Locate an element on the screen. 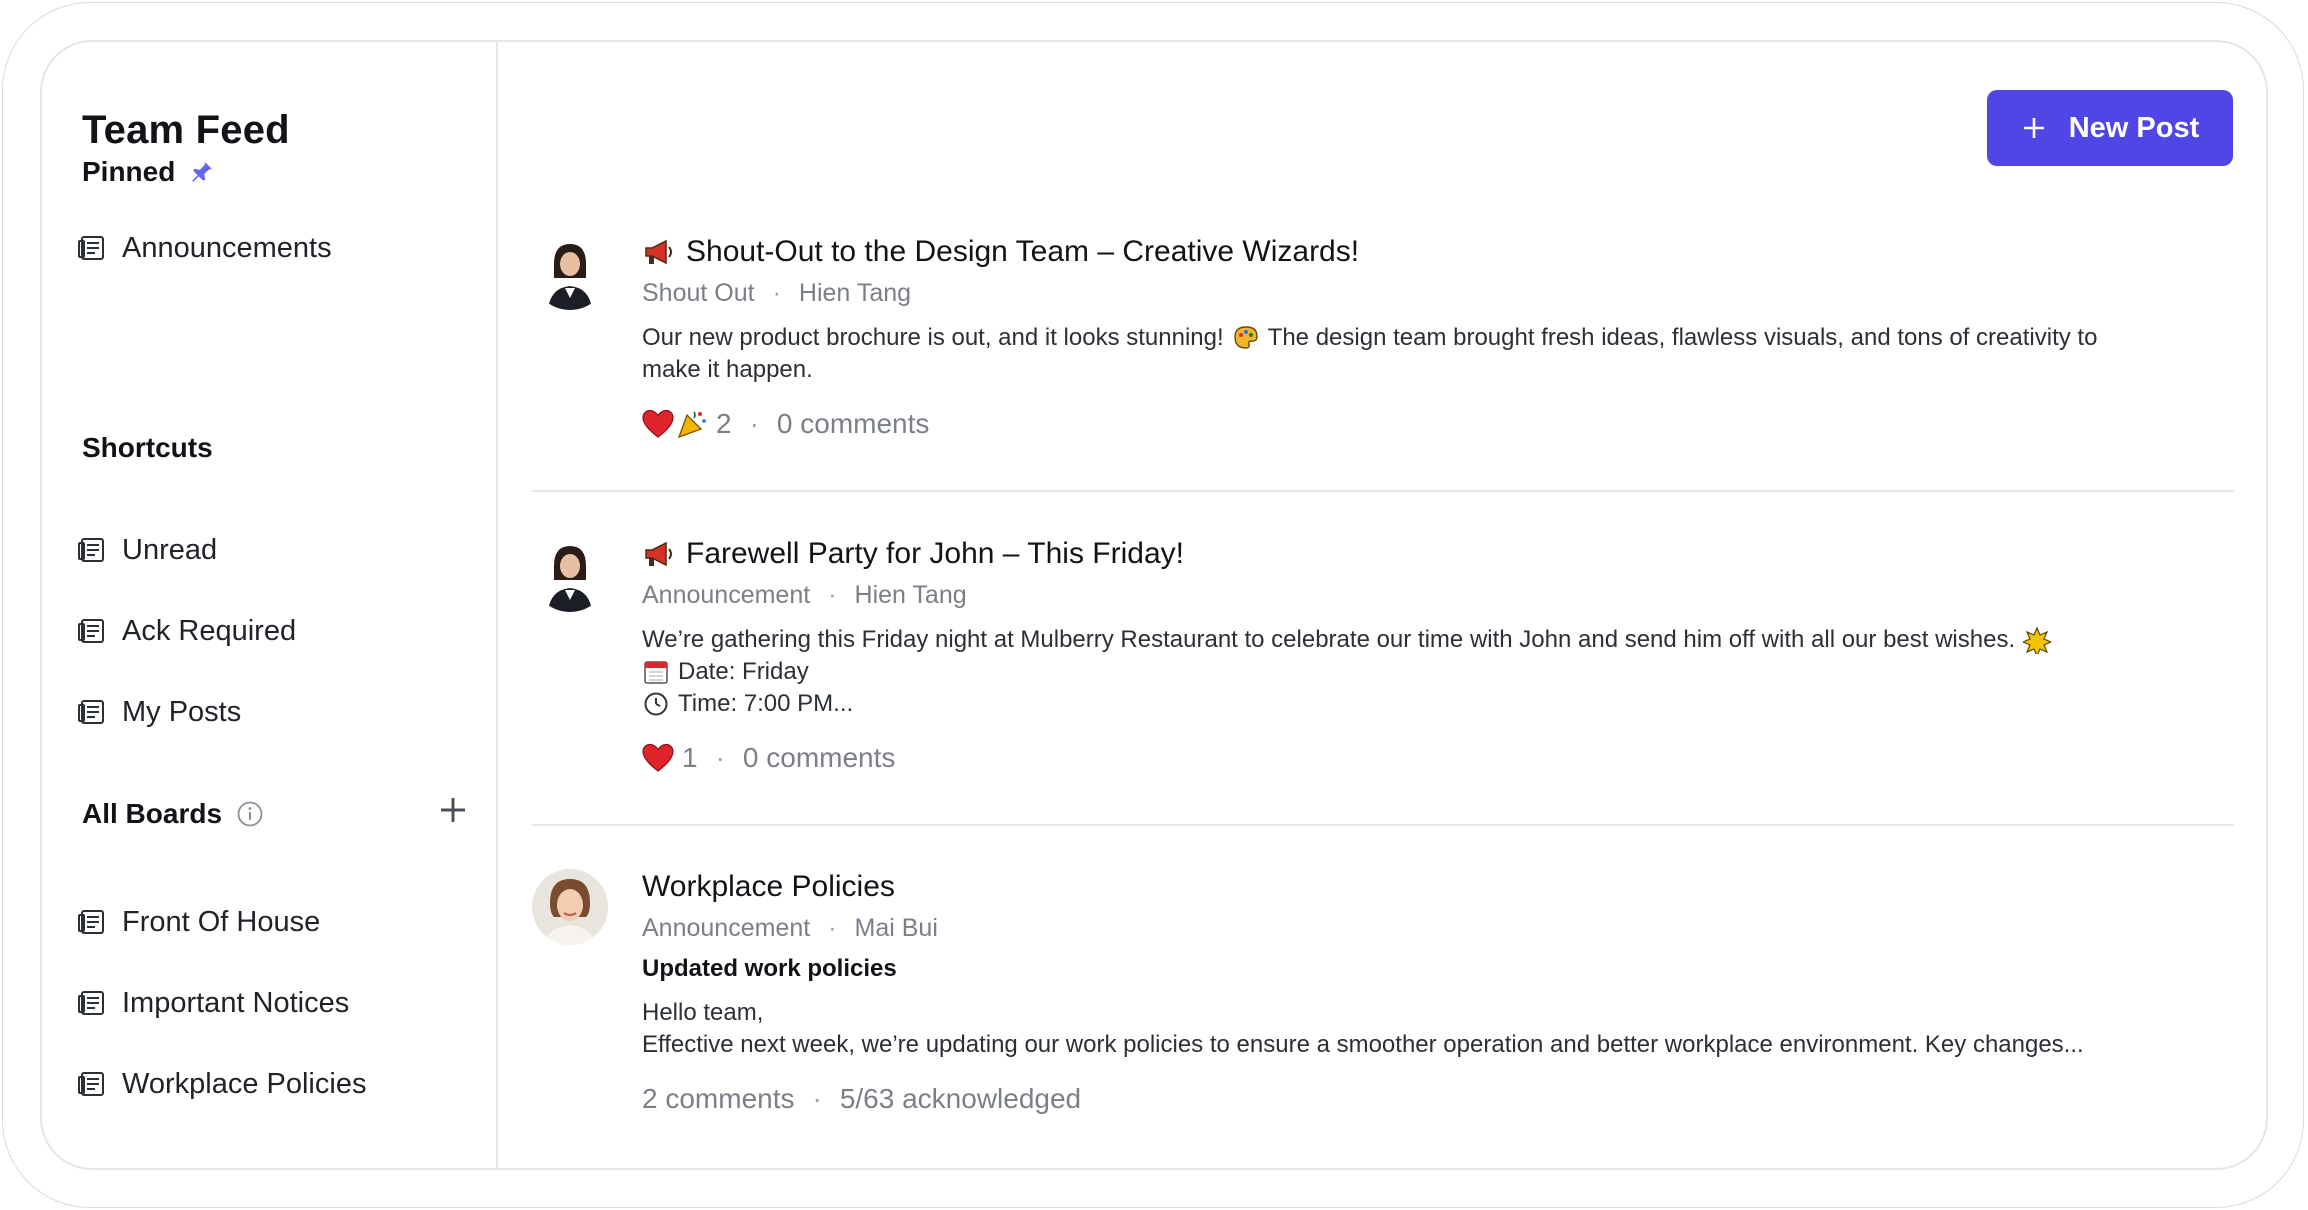 The image size is (2308, 1210). pinned-heading: Pinned is located at coordinates (148, 172).